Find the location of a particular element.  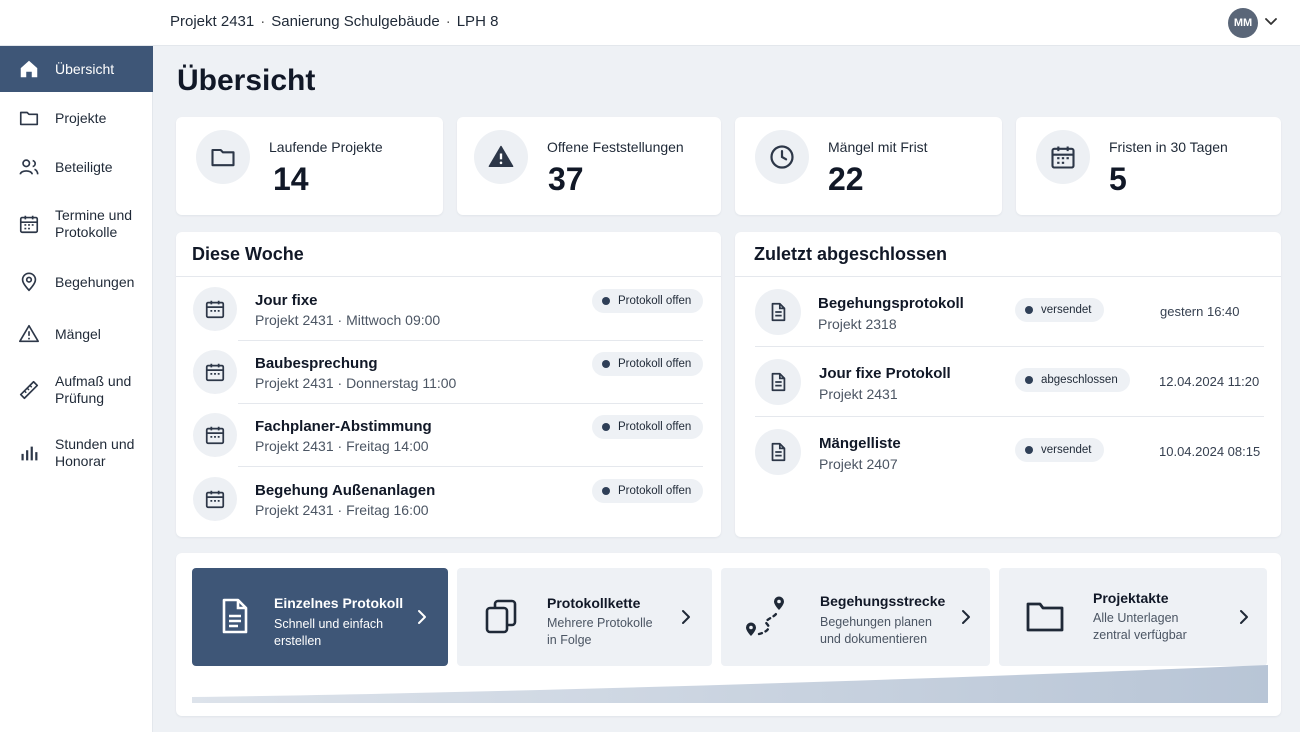

clock-icon is located at coordinates (782, 157).